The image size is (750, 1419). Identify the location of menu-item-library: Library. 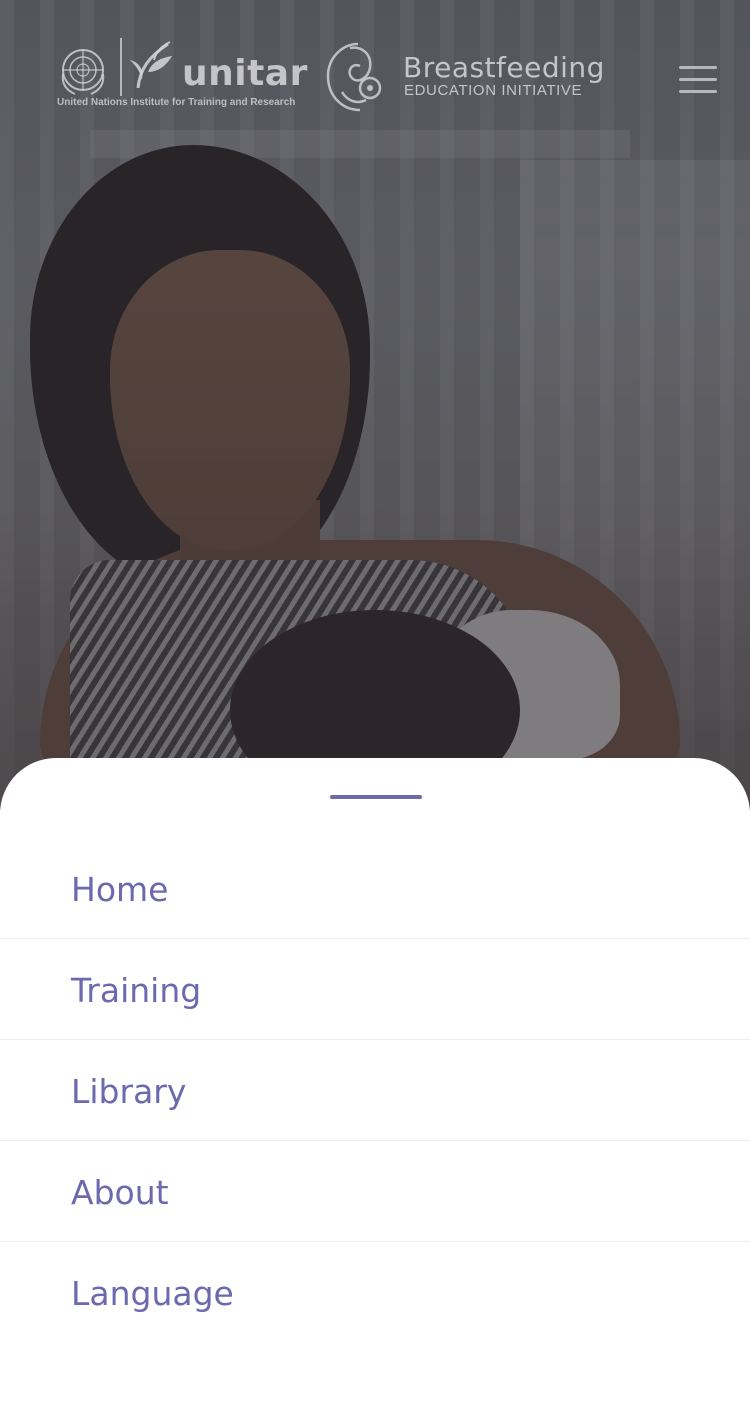
(375, 1090).